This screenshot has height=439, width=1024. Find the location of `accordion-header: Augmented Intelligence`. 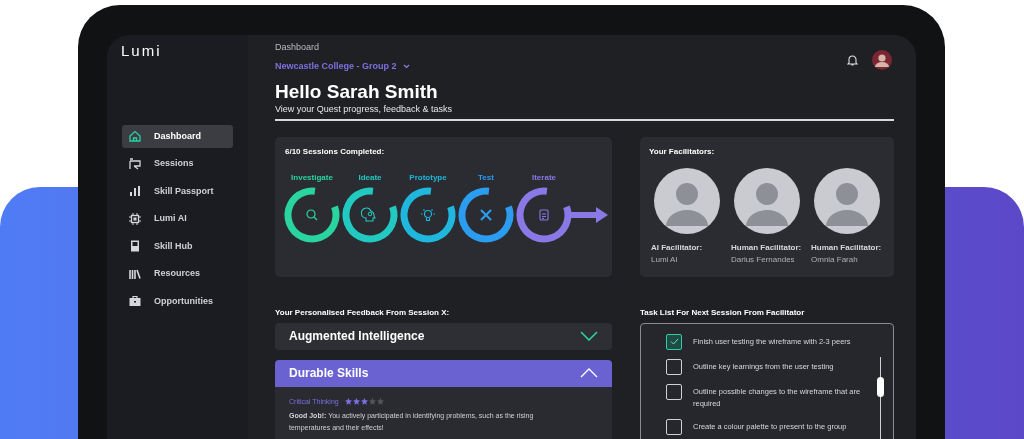

accordion-header: Augmented Intelligence is located at coordinates (443, 336).